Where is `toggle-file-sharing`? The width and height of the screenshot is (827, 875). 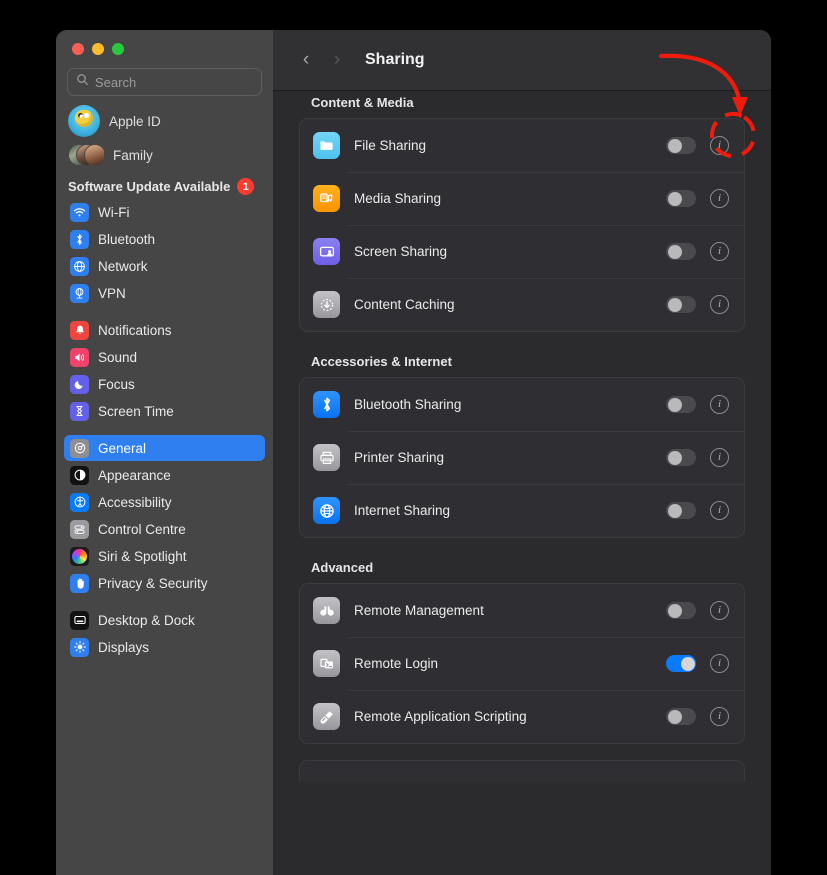 toggle-file-sharing is located at coordinates (681, 145).